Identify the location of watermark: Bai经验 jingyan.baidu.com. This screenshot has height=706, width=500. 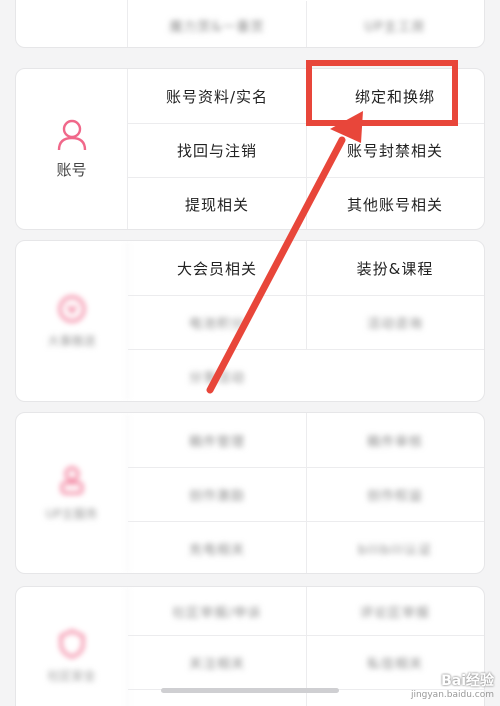
(452, 685).